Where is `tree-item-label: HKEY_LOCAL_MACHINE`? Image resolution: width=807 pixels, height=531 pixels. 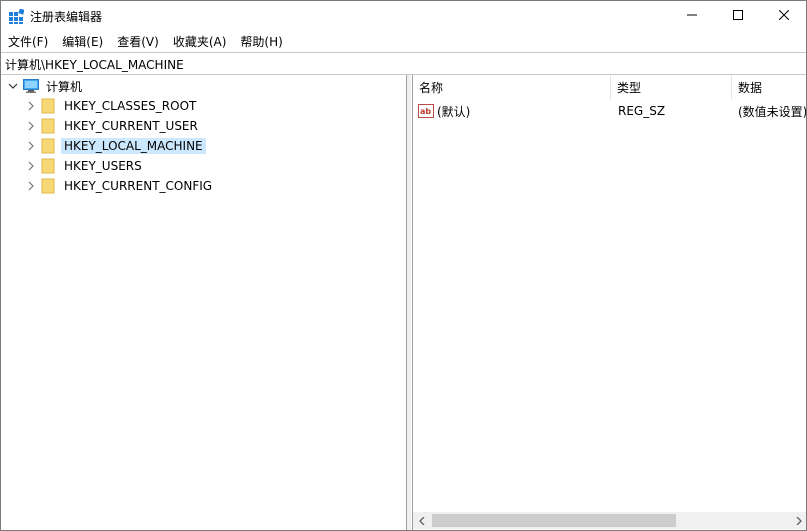
tree-item-label: HKEY_LOCAL_MACHINE is located at coordinates (133, 146).